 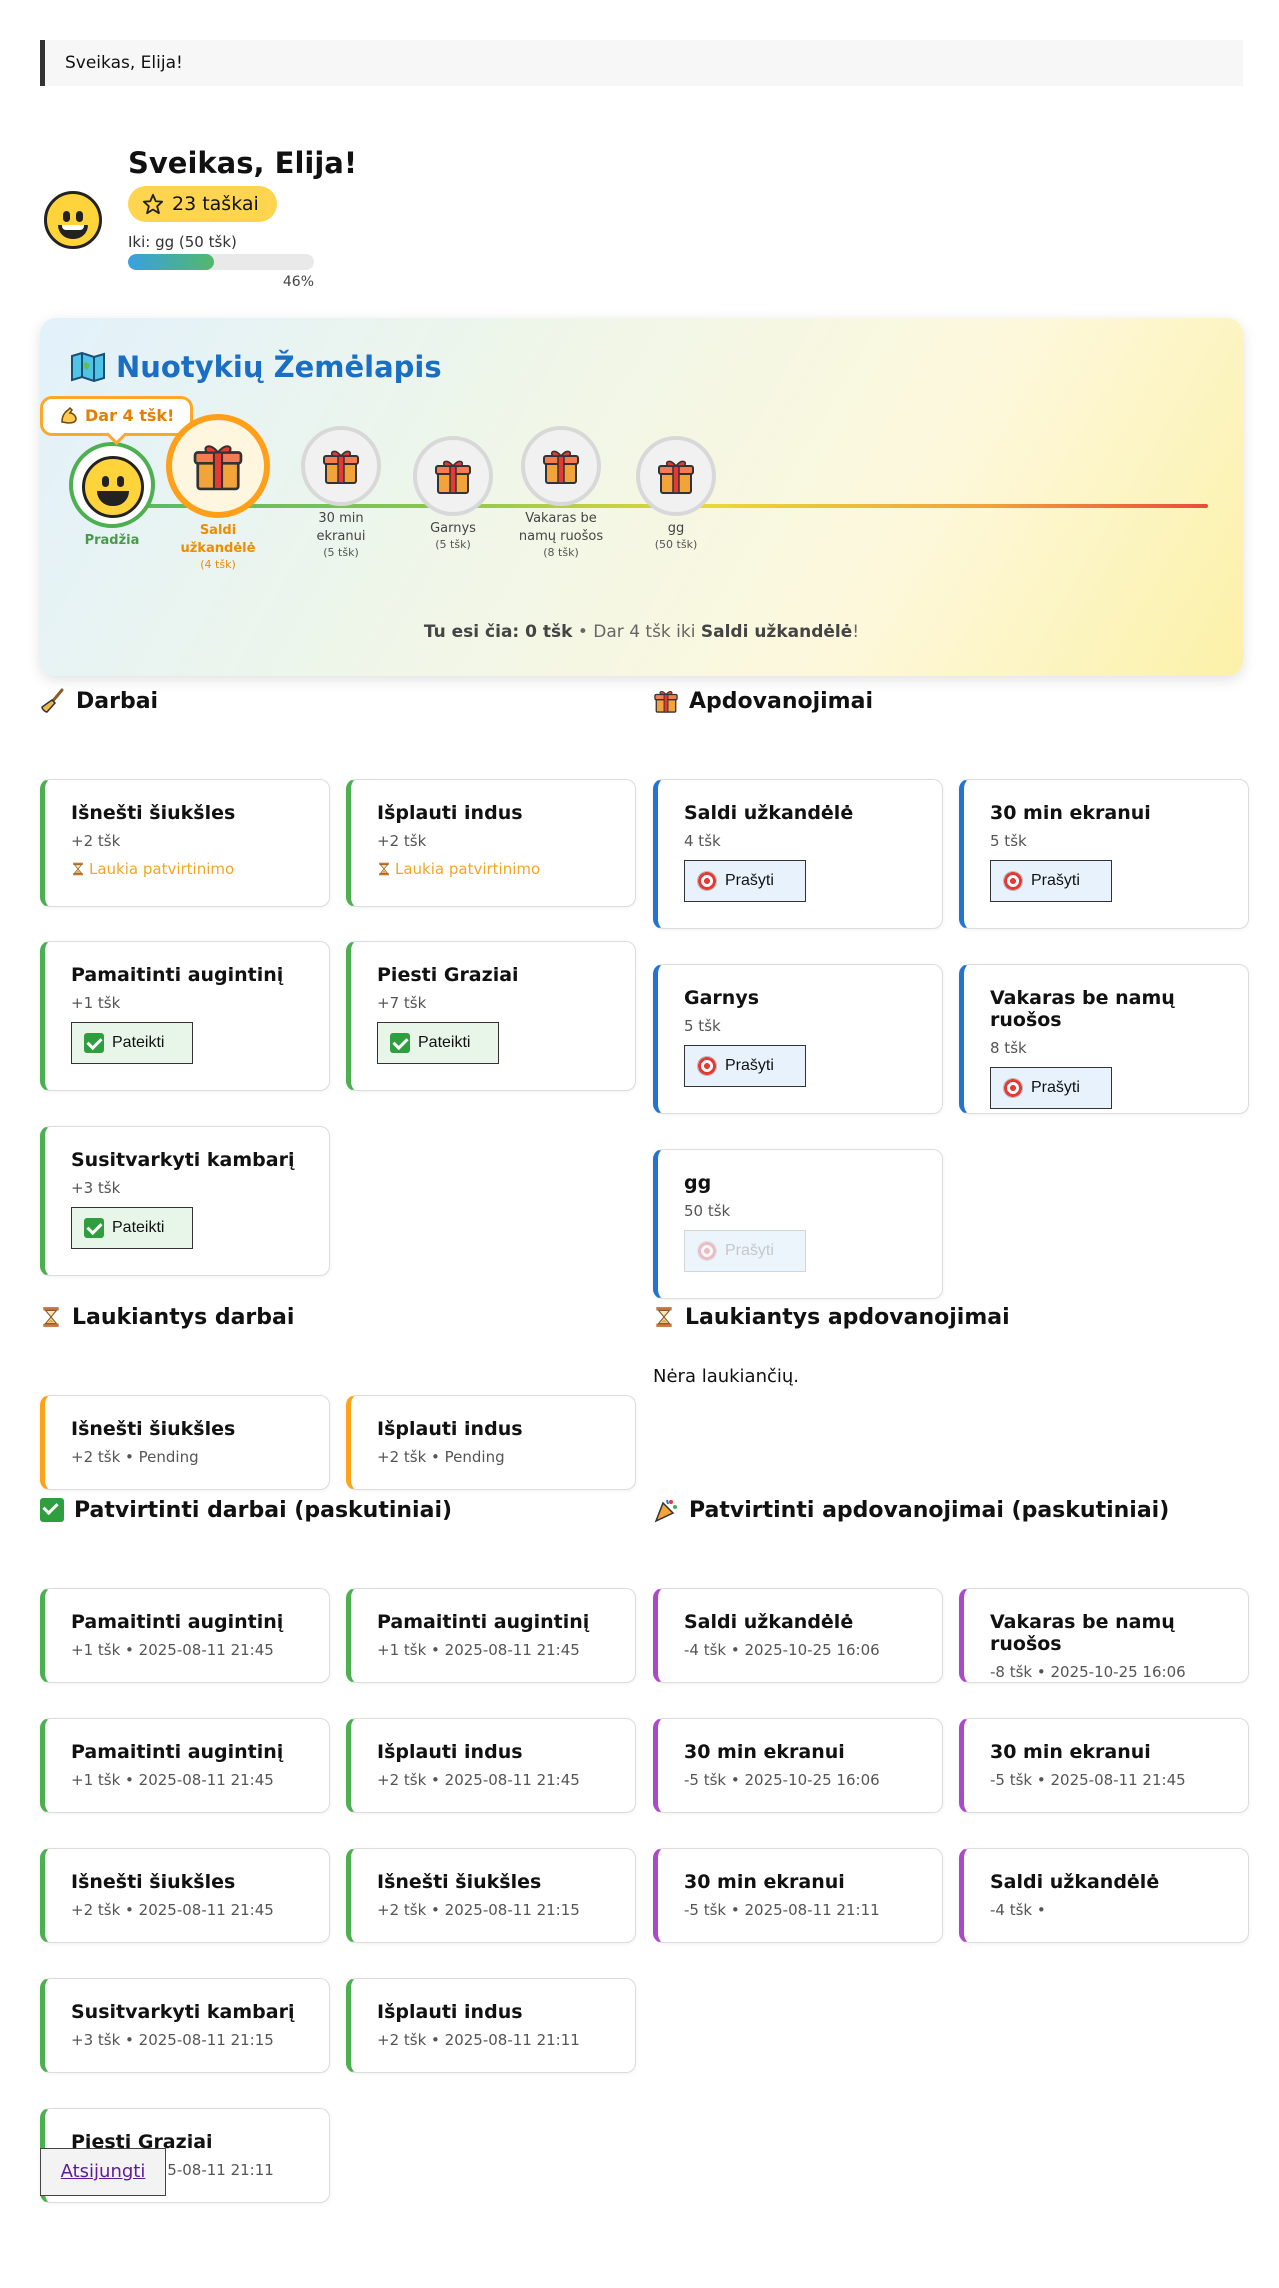 I want to click on chore-card: Piesti Graziai +7 tšk Pateikti, so click(x=491, y=1016).